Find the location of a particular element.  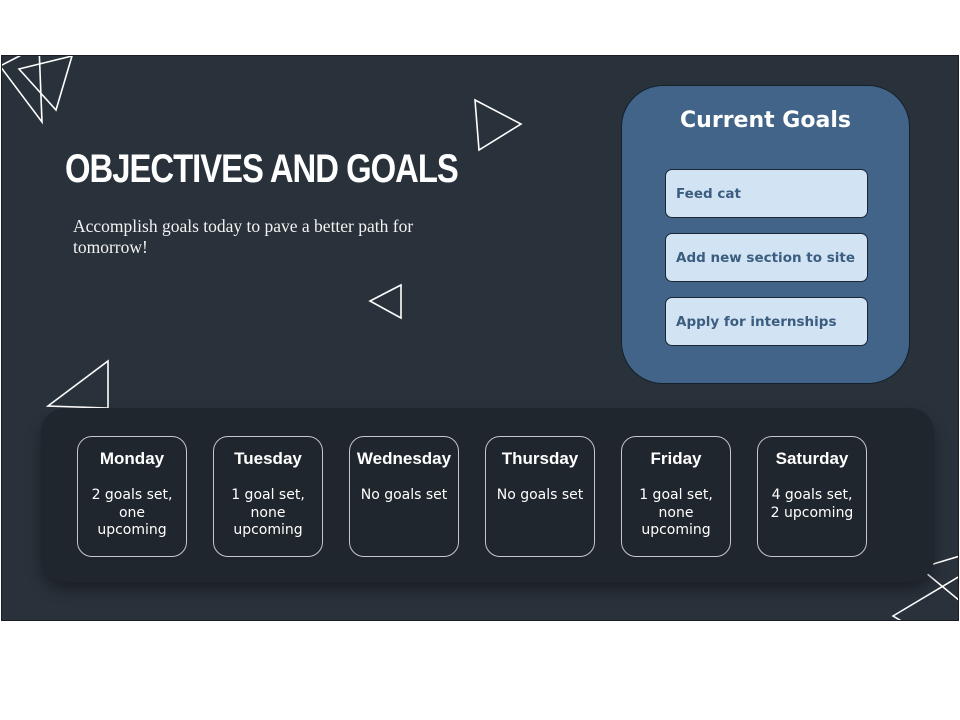

day-name: Friday is located at coordinates (676, 458).